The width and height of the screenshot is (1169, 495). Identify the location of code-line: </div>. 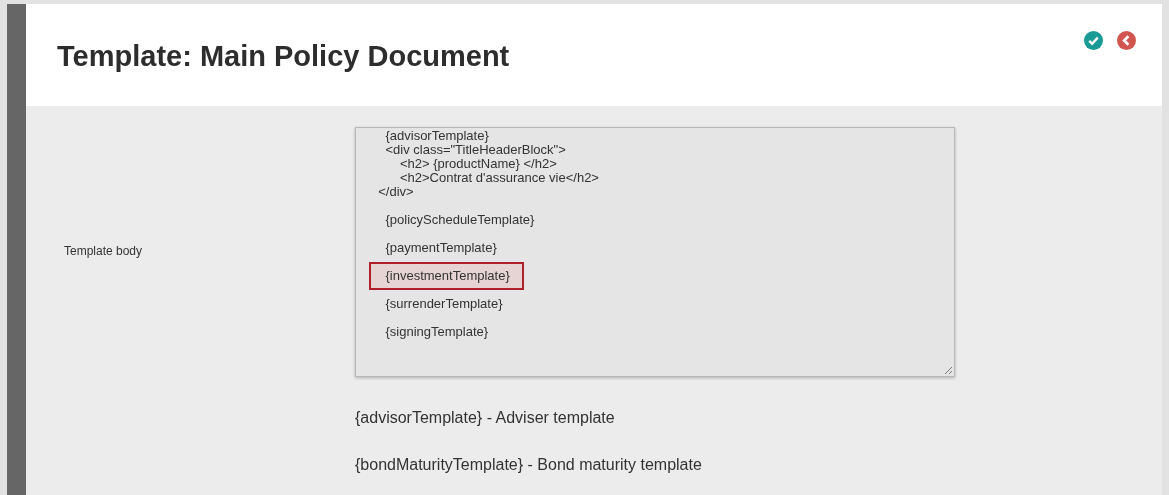
(395, 192).